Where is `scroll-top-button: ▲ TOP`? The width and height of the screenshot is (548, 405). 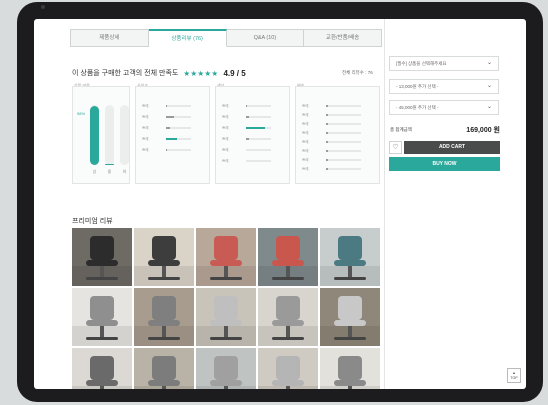 scroll-top-button: ▲ TOP is located at coordinates (514, 375).